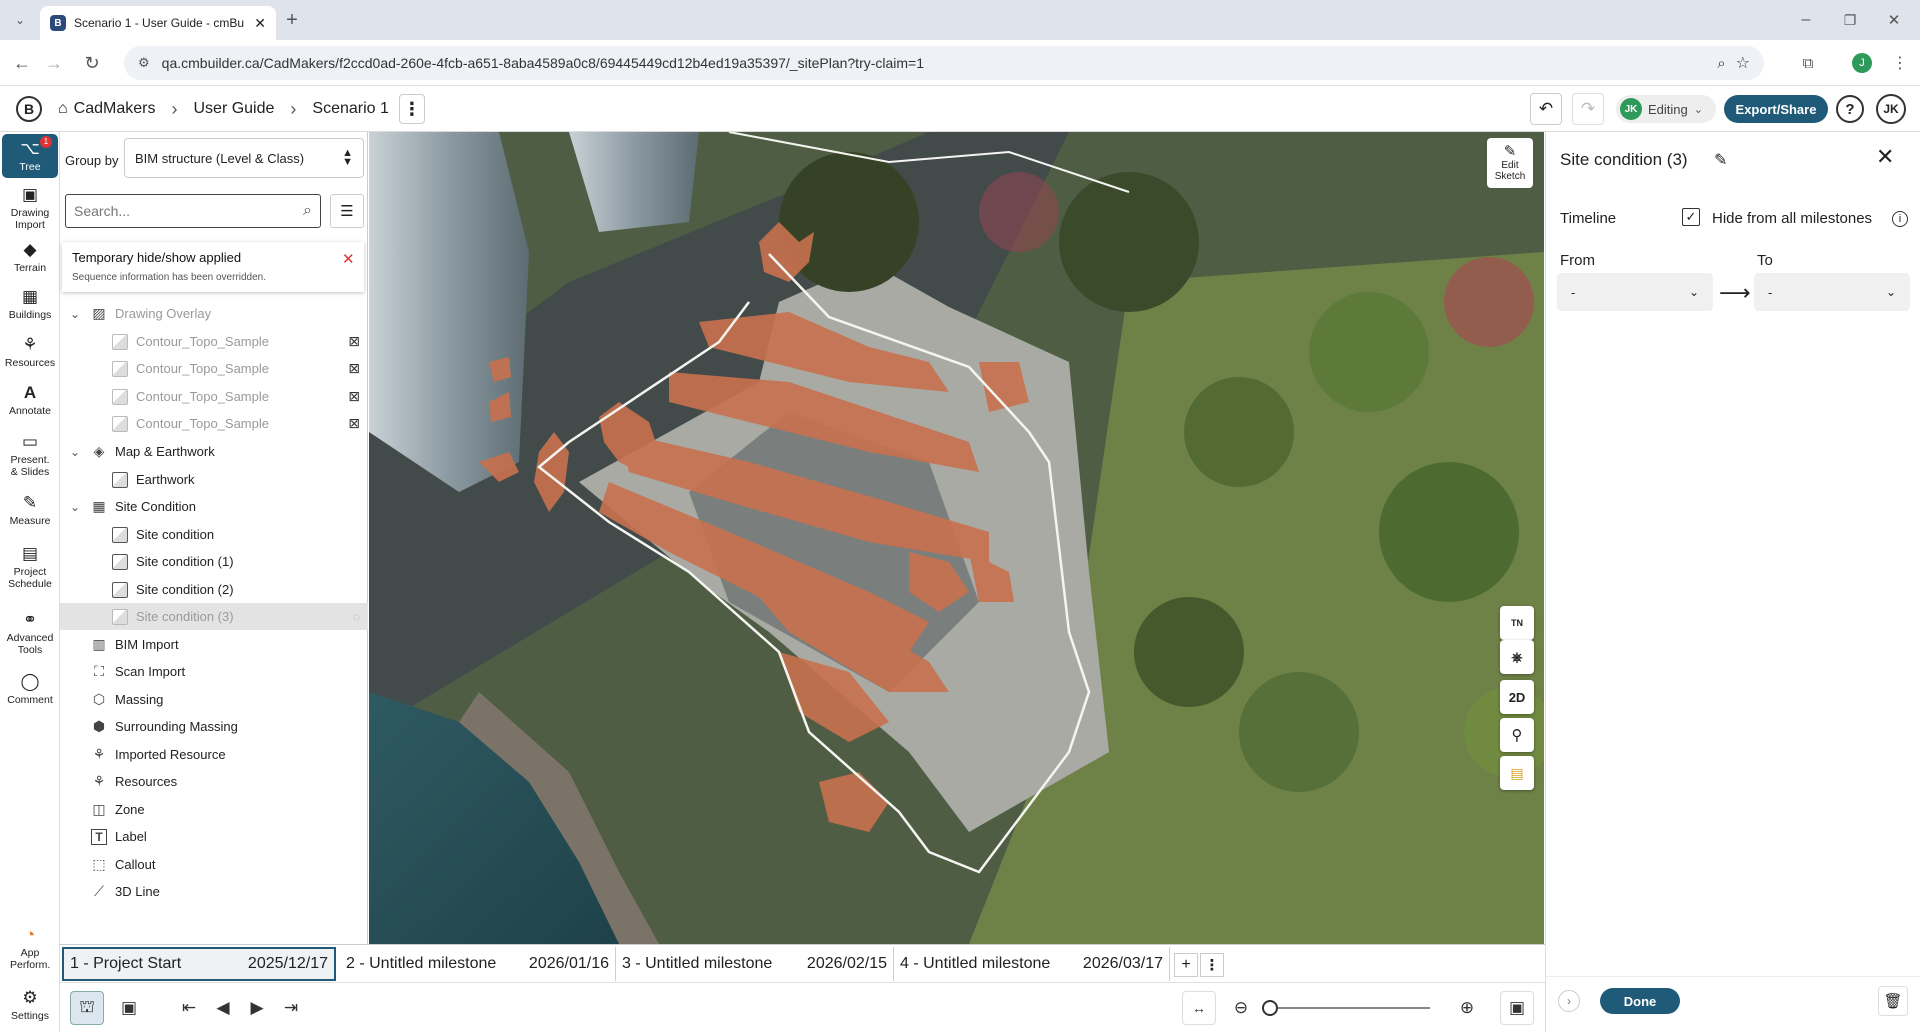 This screenshot has width=1920, height=1032. I want to click on rail-drawing-import-button: ▣ Drawing Import, so click(30, 208).